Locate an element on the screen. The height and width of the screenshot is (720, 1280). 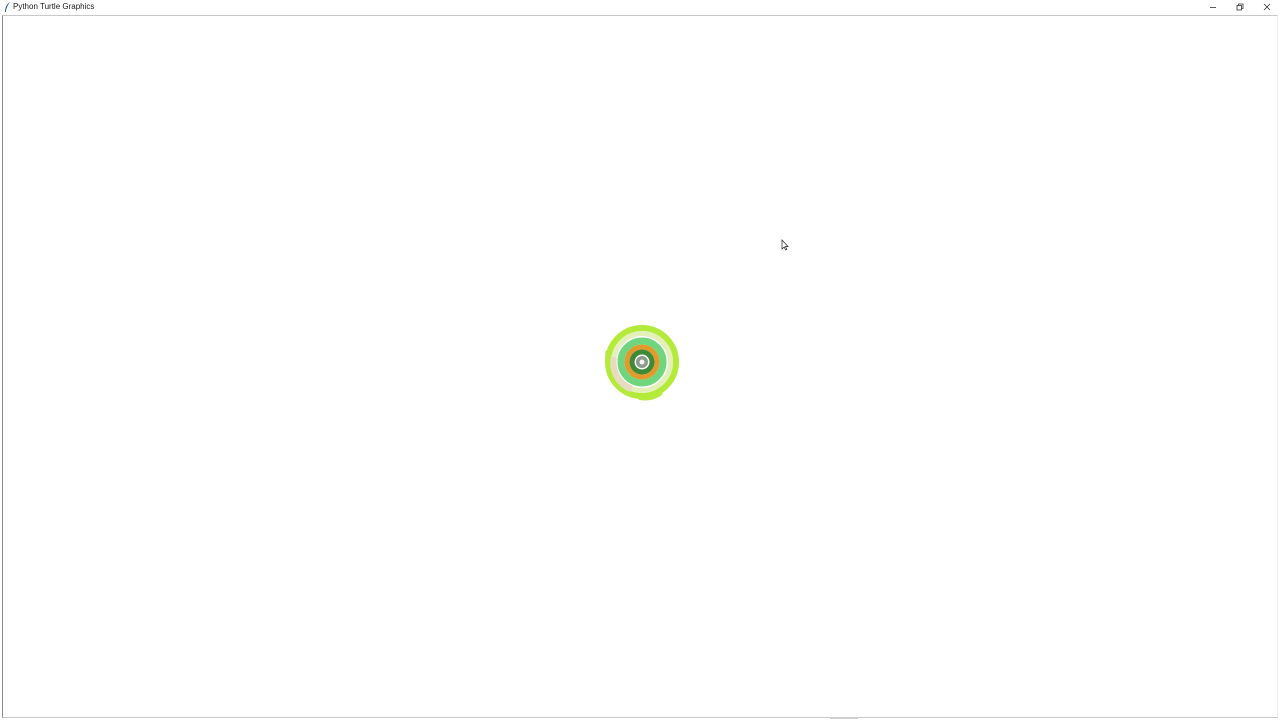
spiral-tail-left is located at coordinates (607, 356).